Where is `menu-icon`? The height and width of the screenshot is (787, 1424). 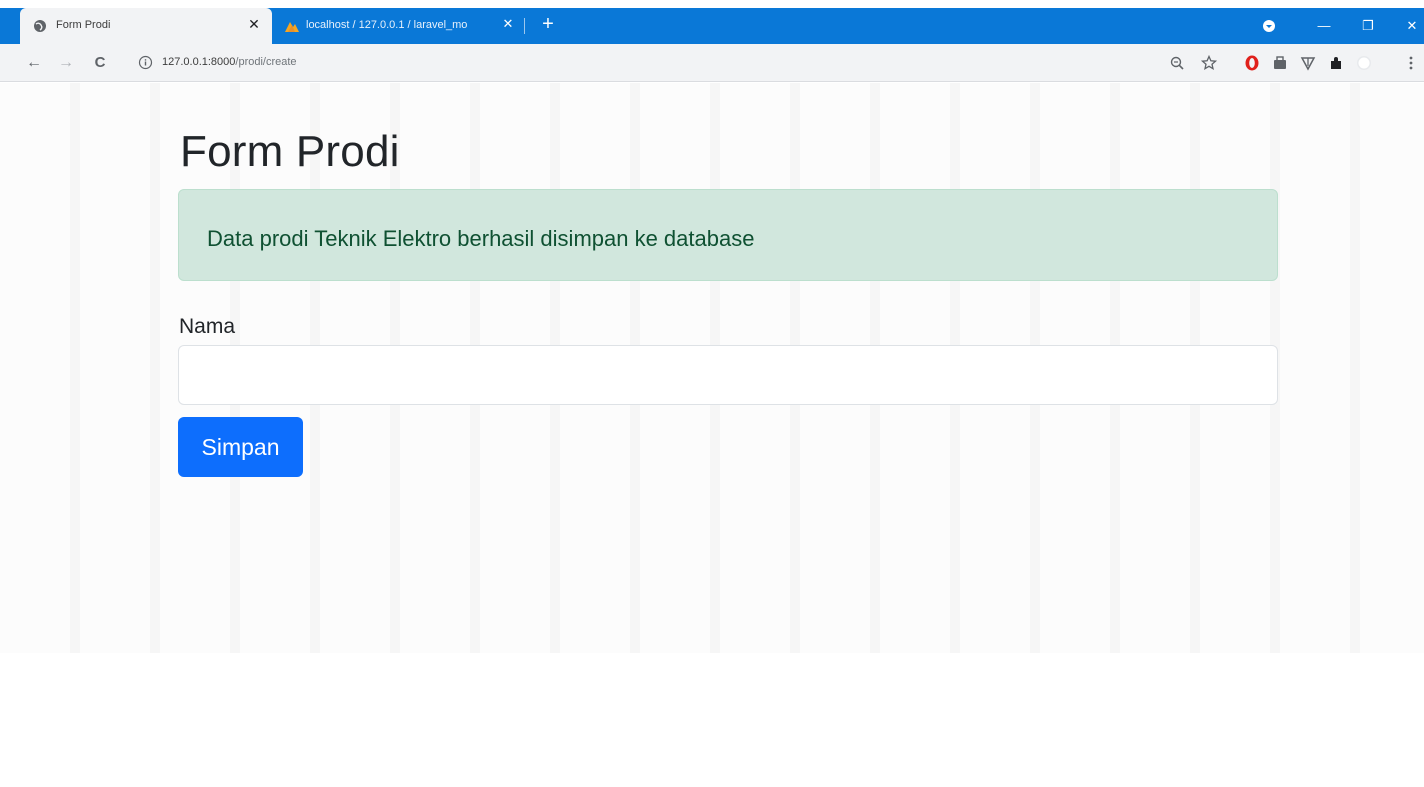
menu-icon is located at coordinates (1411, 63).